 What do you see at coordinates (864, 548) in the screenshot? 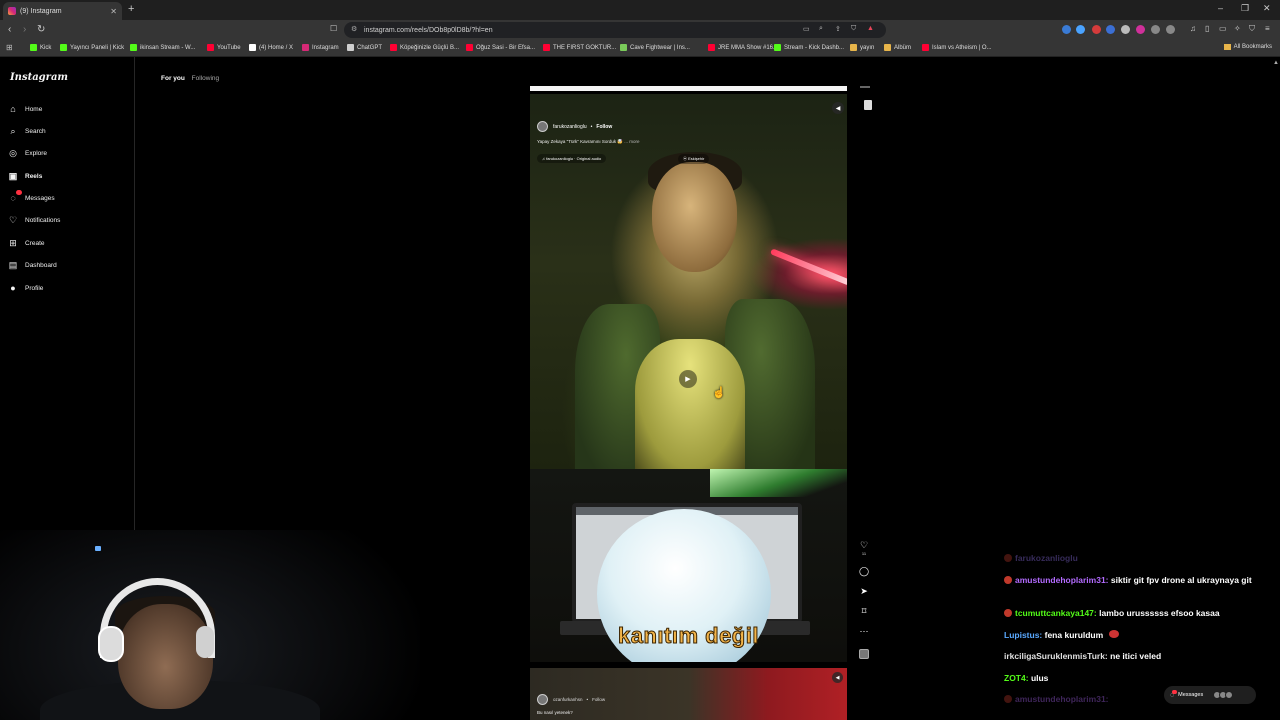
I see `like-button: ♡ 11` at bounding box center [864, 548].